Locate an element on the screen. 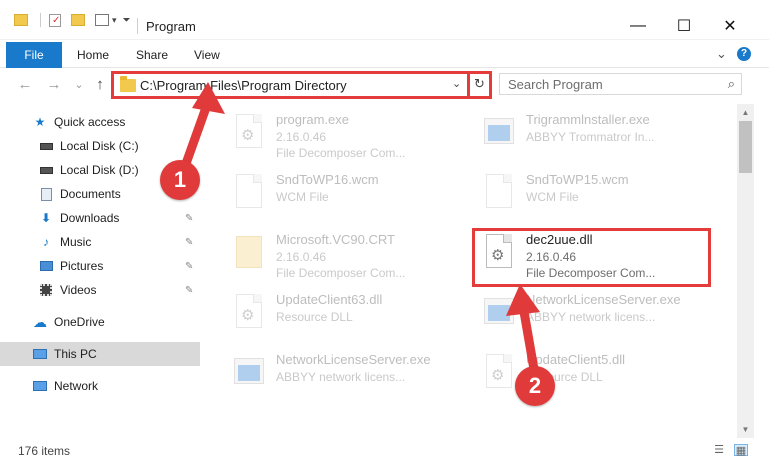 The width and height of the screenshot is (769, 472). sidebar-item-videos: Videos ✎ is located at coordinates (100, 290).